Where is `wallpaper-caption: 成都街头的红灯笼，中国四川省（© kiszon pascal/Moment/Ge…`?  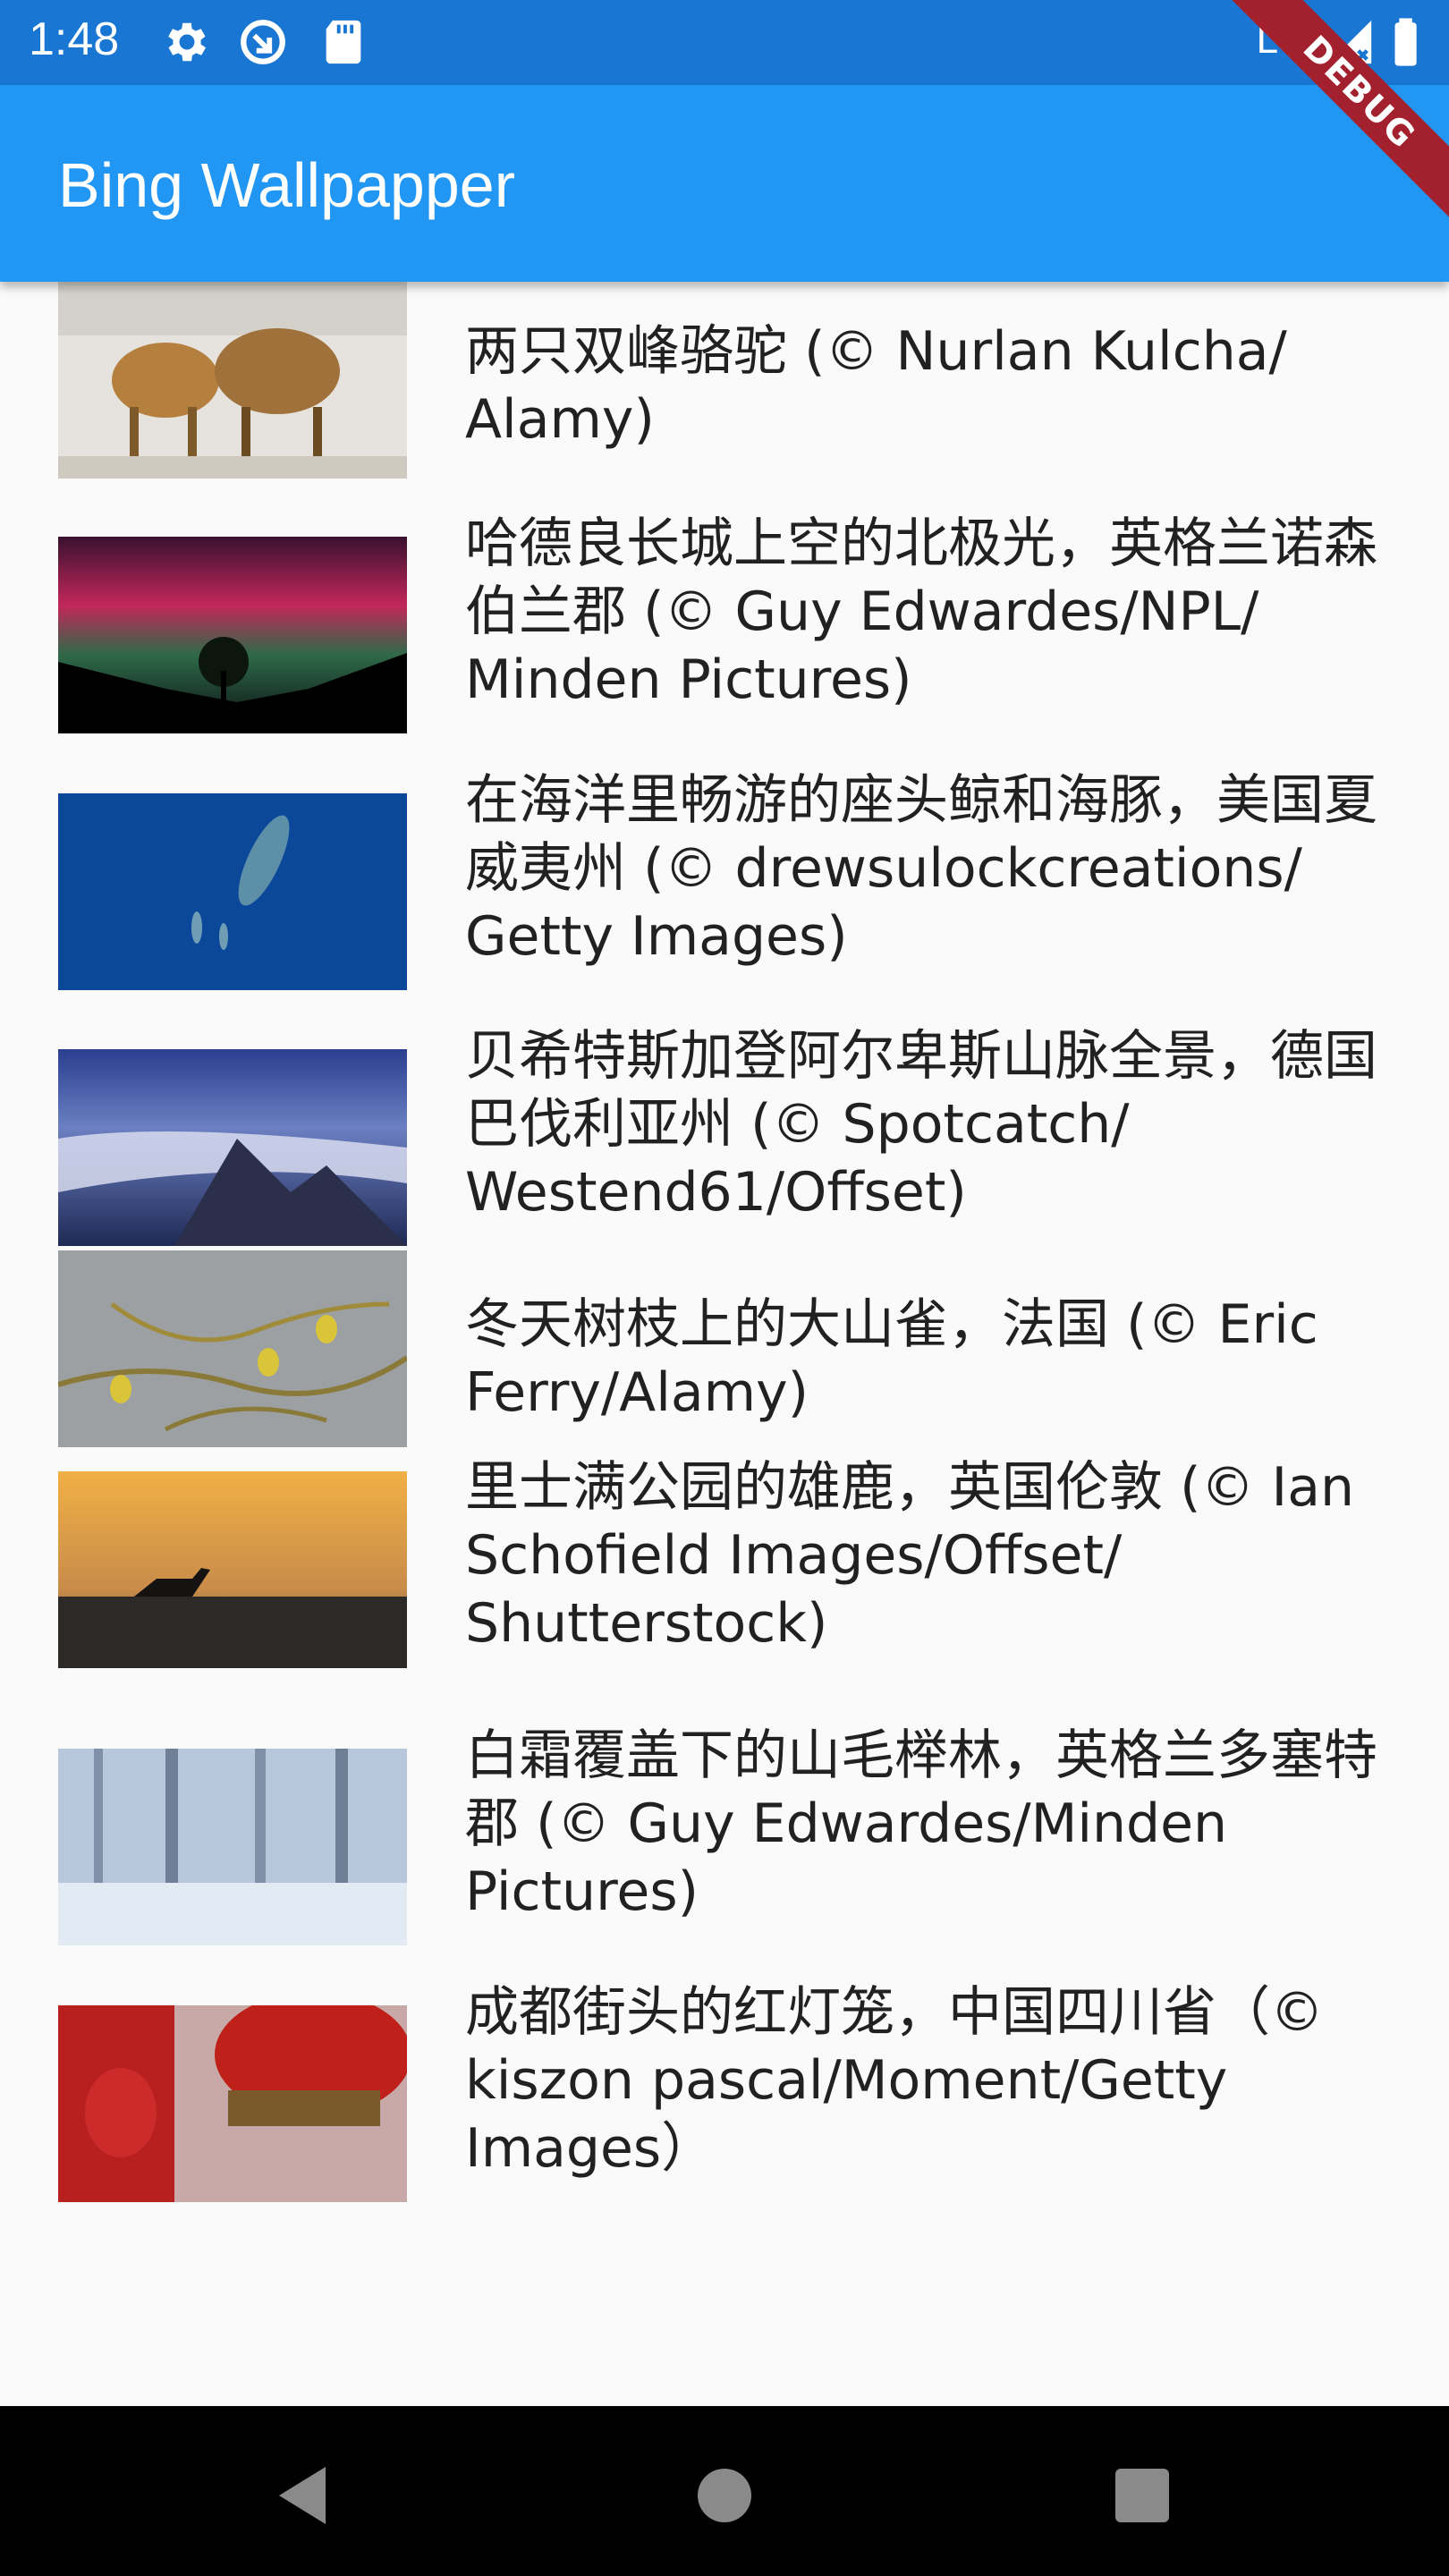
wallpaper-caption: 成都街头的红灯笼，中国四川省（© kiszon pascal/Moment/Ge… is located at coordinates (894, 2080).